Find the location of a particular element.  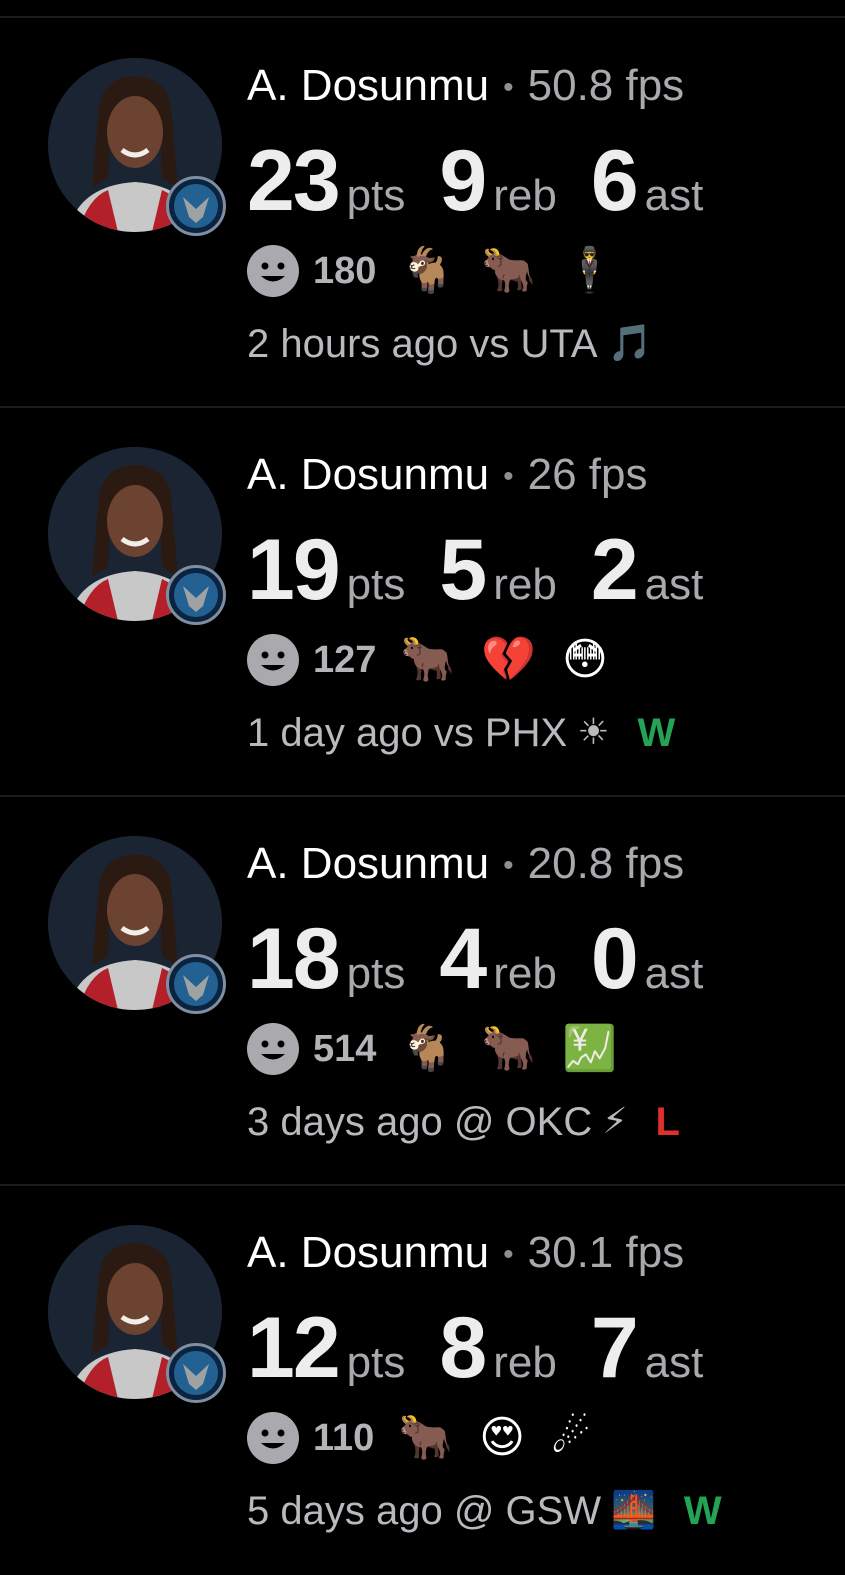

fantasy-points: 26 fps is located at coordinates (587, 474).